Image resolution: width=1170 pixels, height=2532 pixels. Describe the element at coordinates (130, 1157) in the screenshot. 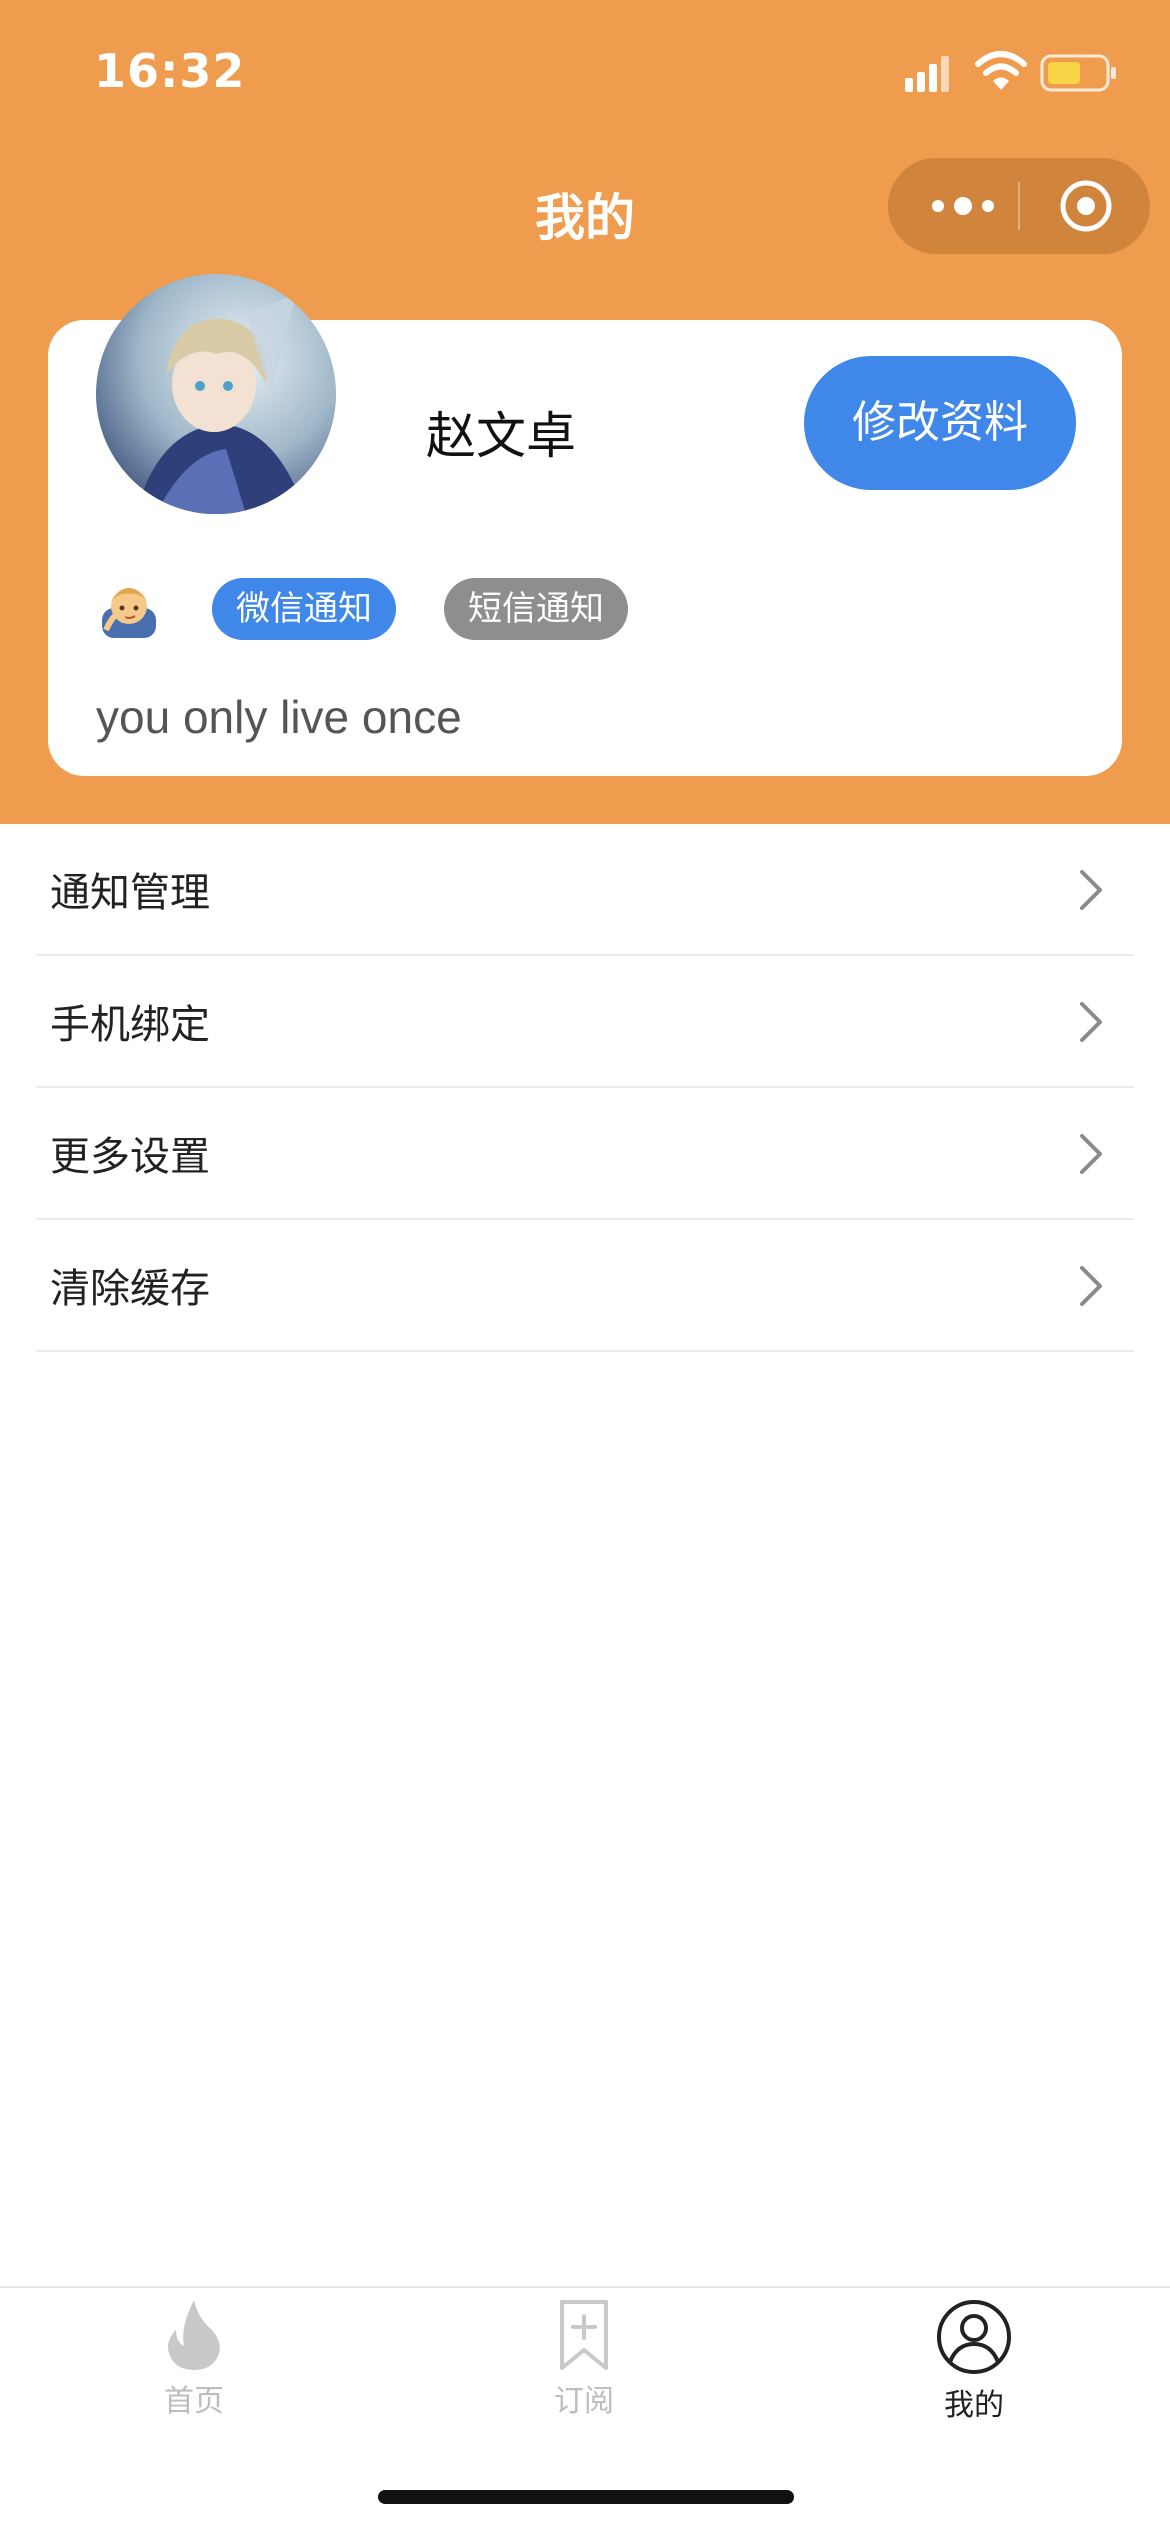

I see `menu-item-label: 更多设置` at that location.